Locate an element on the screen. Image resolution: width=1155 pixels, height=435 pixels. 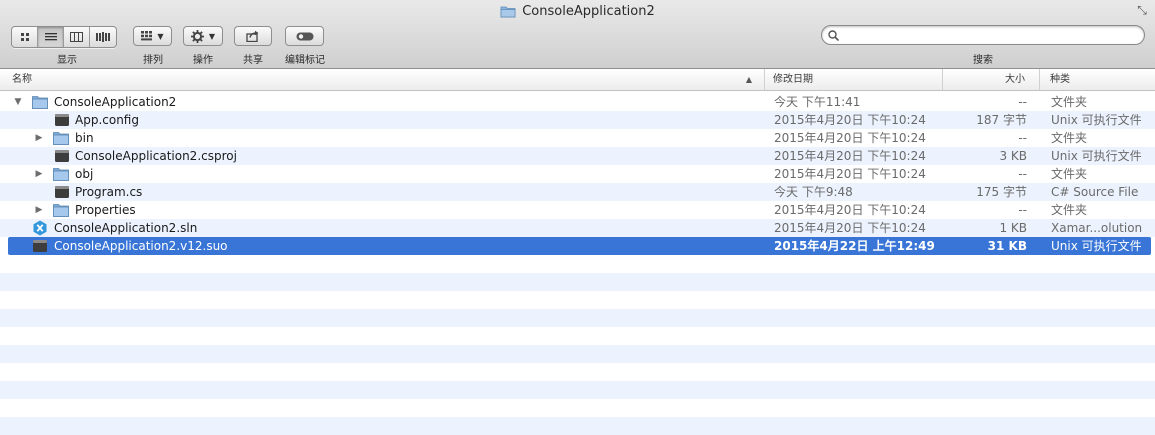
file-date: 今天 下午9:48 is located at coordinates (813, 192).